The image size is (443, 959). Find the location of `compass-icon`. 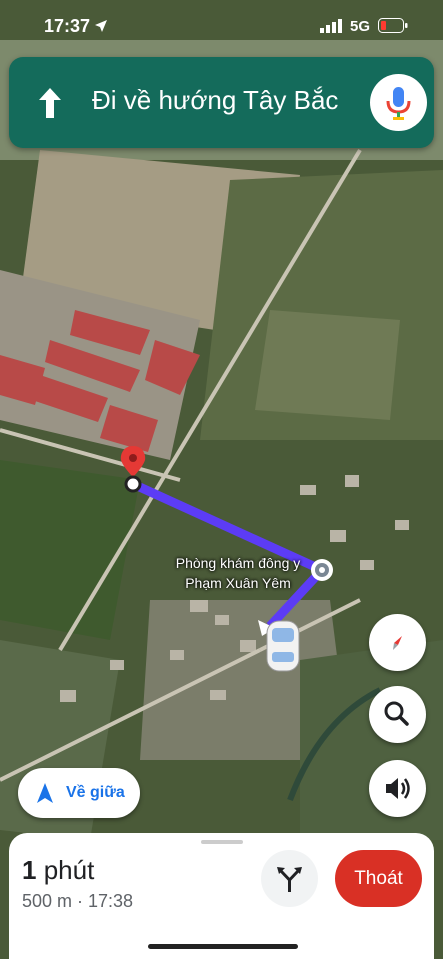

compass-icon is located at coordinates (397, 643).